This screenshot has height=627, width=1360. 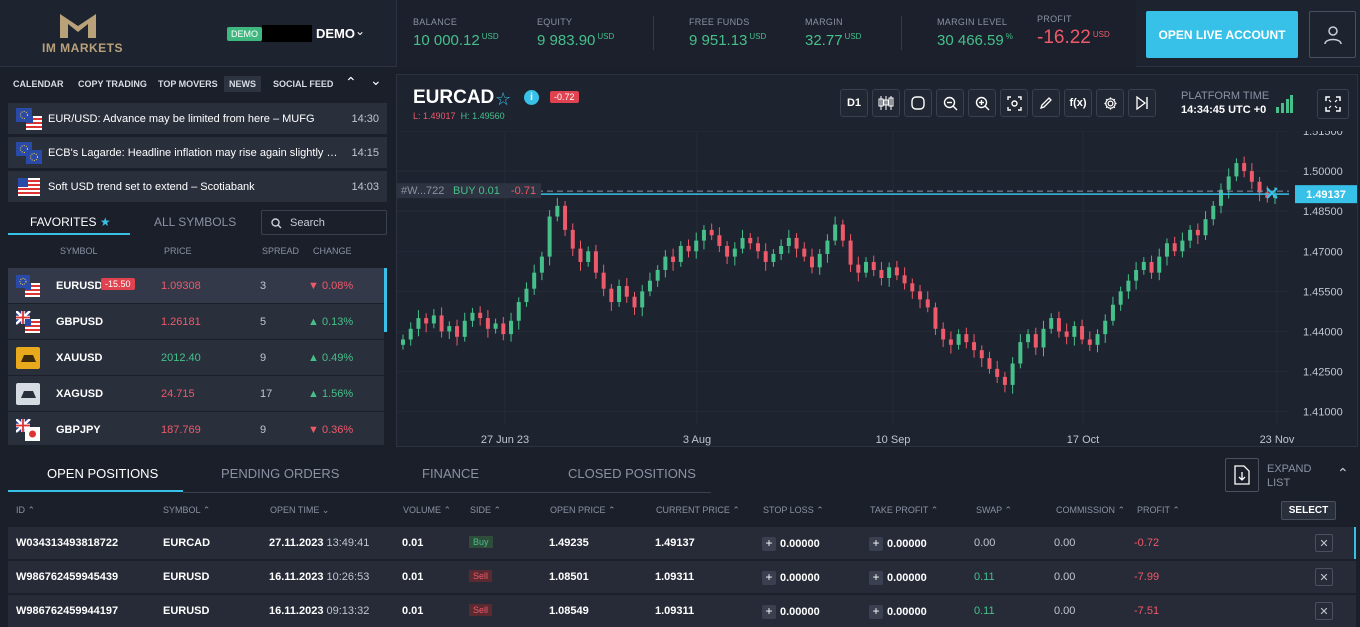 What do you see at coordinates (1046, 103) in the screenshot?
I see `pencil-icon` at bounding box center [1046, 103].